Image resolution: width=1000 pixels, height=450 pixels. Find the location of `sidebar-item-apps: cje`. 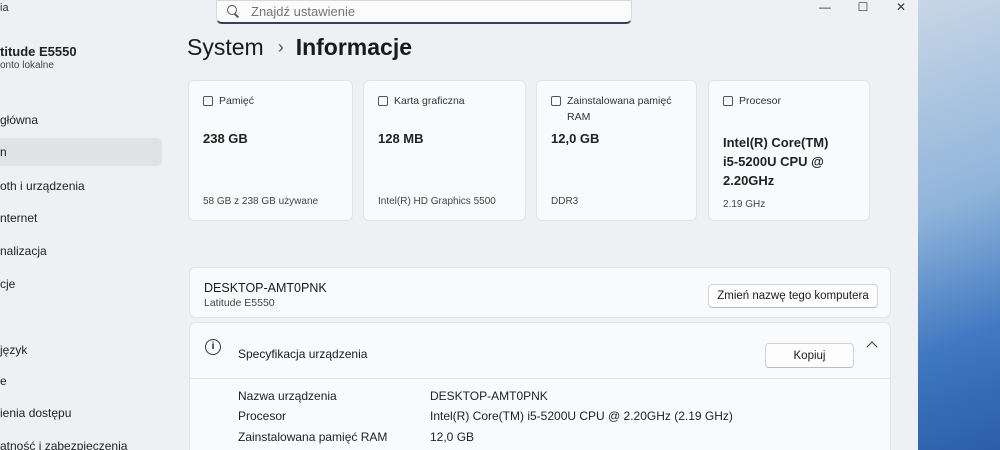

sidebar-item-apps: cje is located at coordinates (81, 284).